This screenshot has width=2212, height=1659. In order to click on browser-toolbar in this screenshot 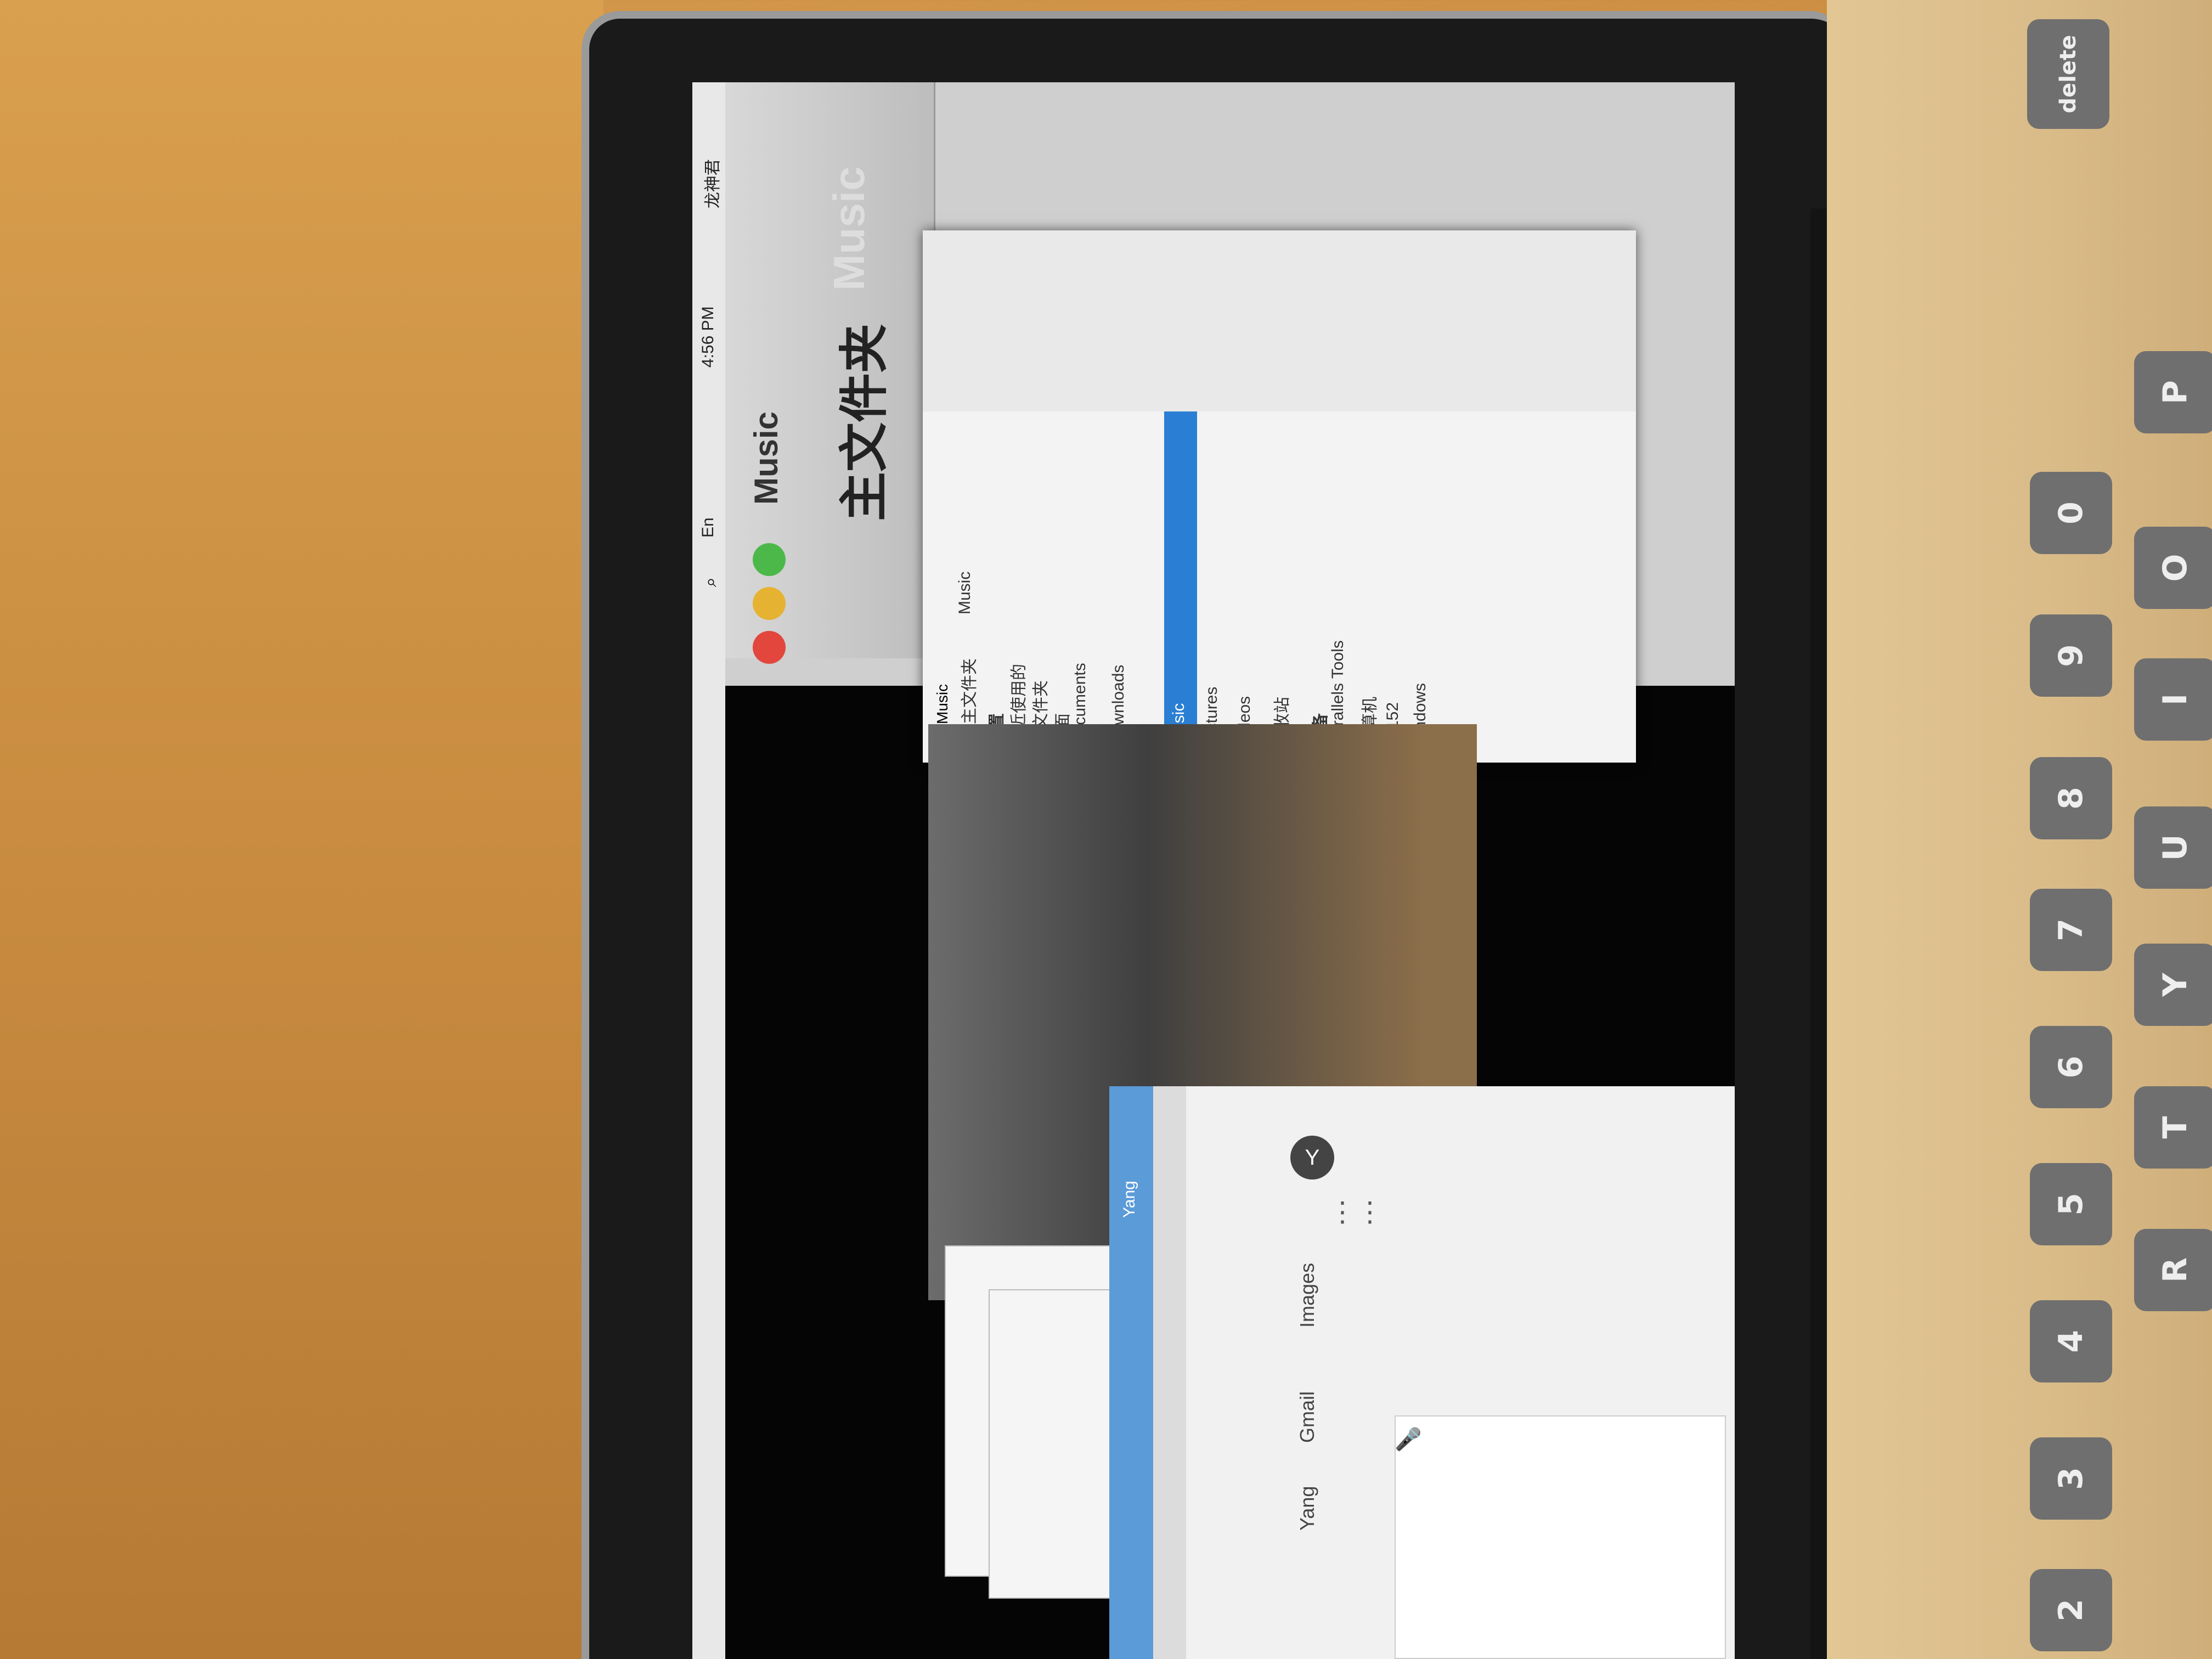, I will do `click(1169, 1372)`.